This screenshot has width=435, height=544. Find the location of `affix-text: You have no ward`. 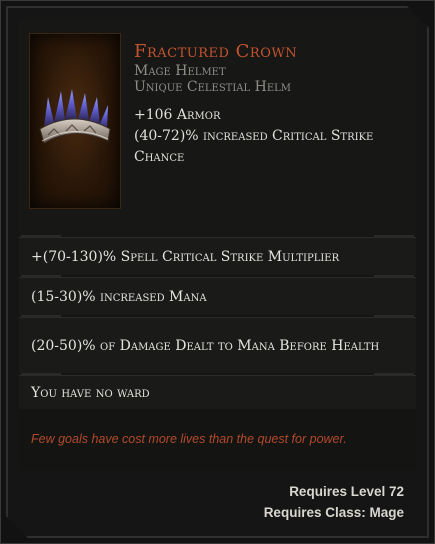

affix-text: You have no ward is located at coordinates (90, 392).